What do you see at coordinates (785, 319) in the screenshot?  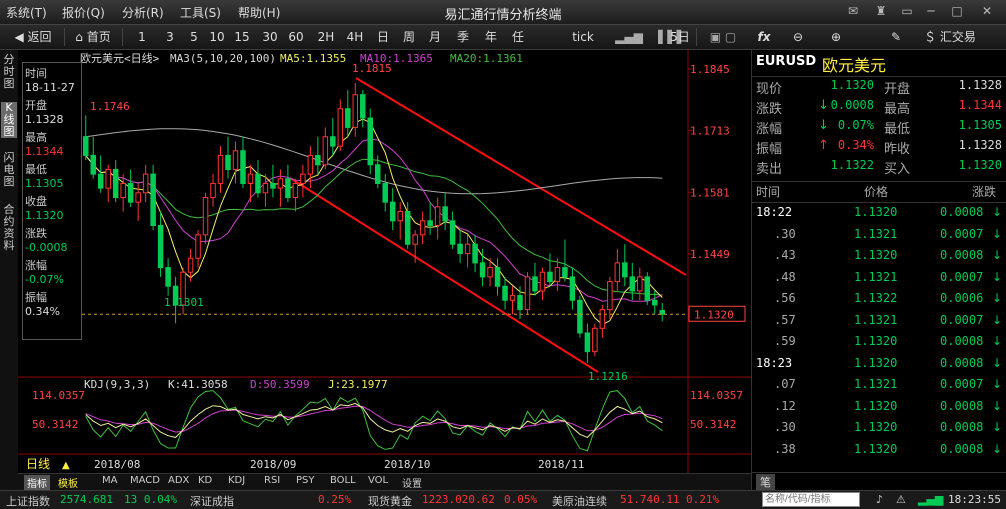 I see `tick-time: .57` at bounding box center [785, 319].